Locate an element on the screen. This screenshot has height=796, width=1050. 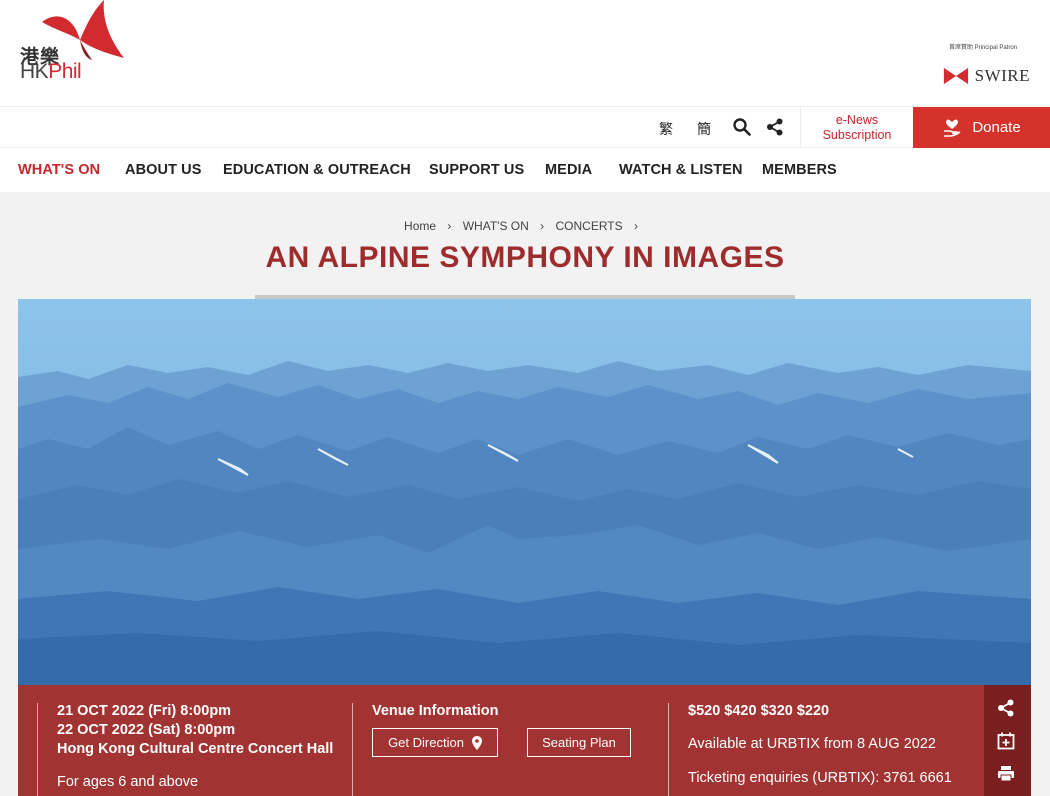
ticket-prices: $520 $420 $320 $220 is located at coordinates (759, 711).